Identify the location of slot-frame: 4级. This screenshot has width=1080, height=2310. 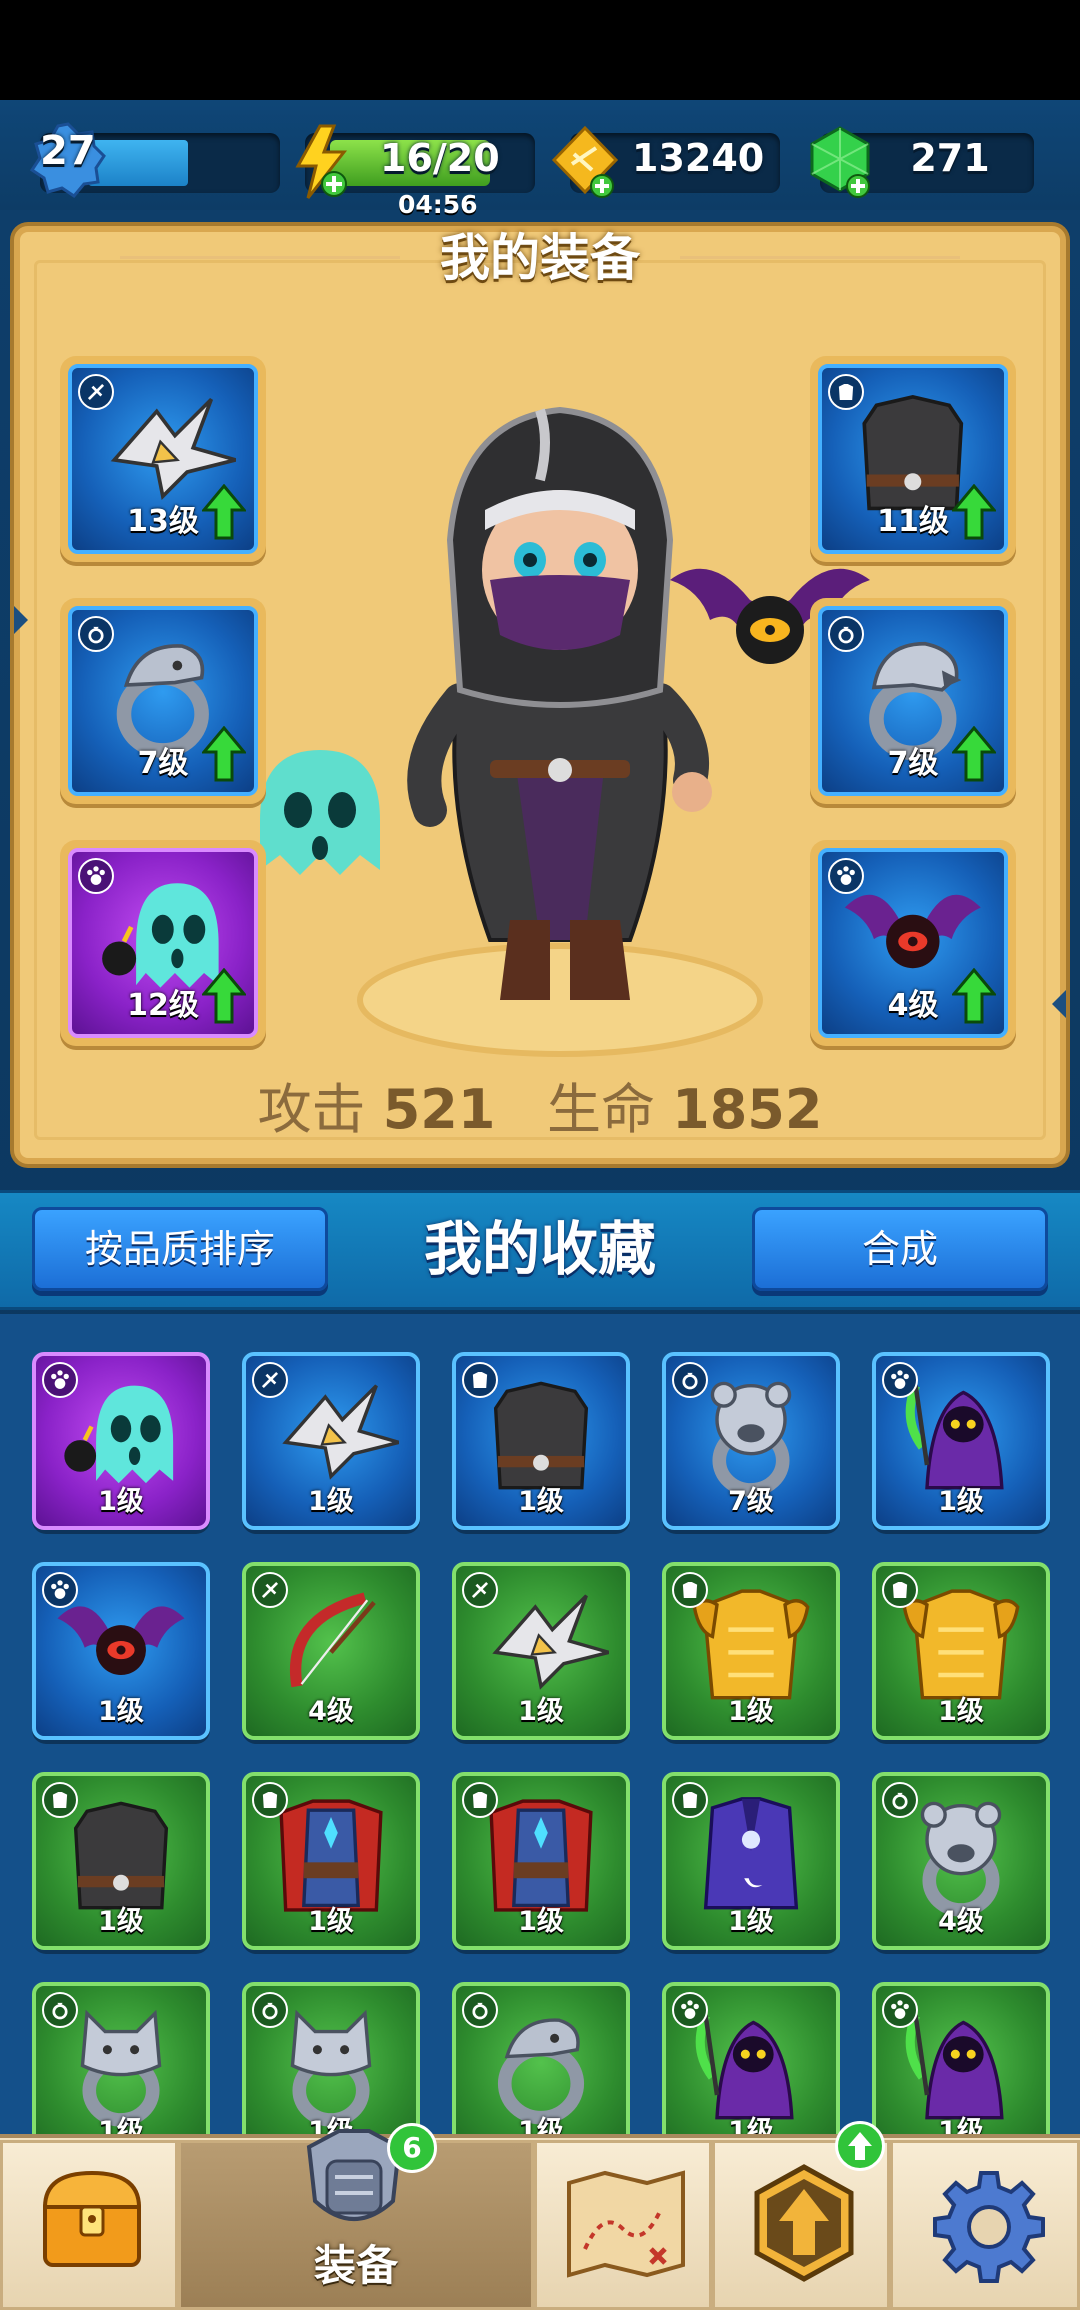
(913, 943).